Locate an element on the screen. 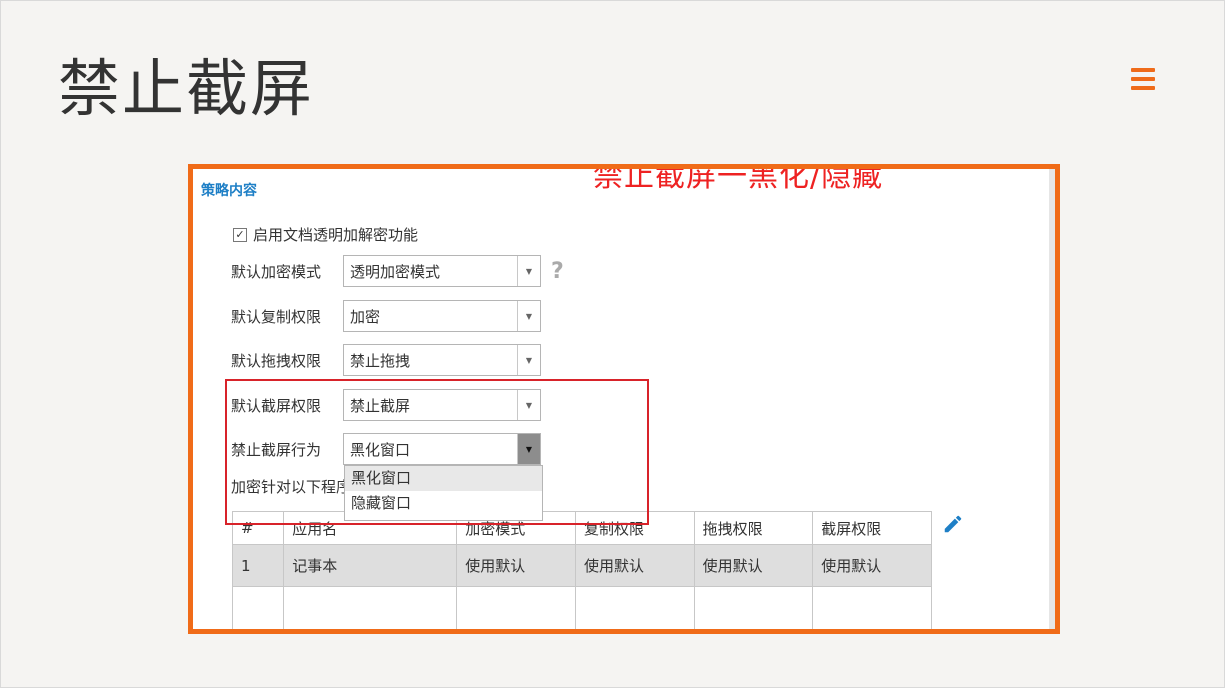  section-title: 策略内容 is located at coordinates (229, 191).